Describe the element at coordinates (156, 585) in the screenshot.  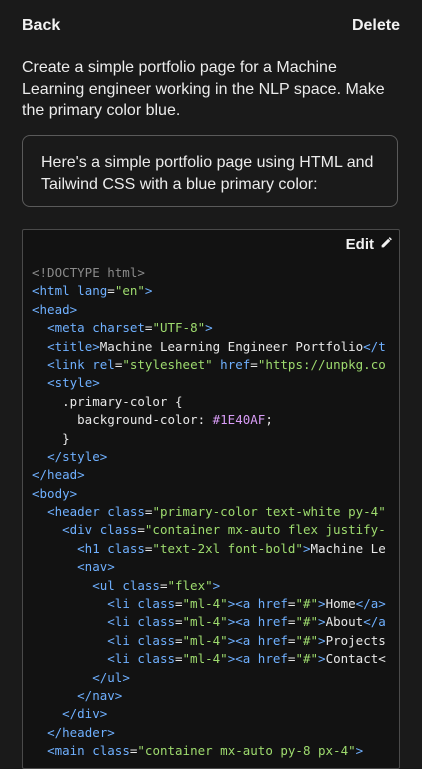
I see `code-line: <ul class="flex">` at that location.